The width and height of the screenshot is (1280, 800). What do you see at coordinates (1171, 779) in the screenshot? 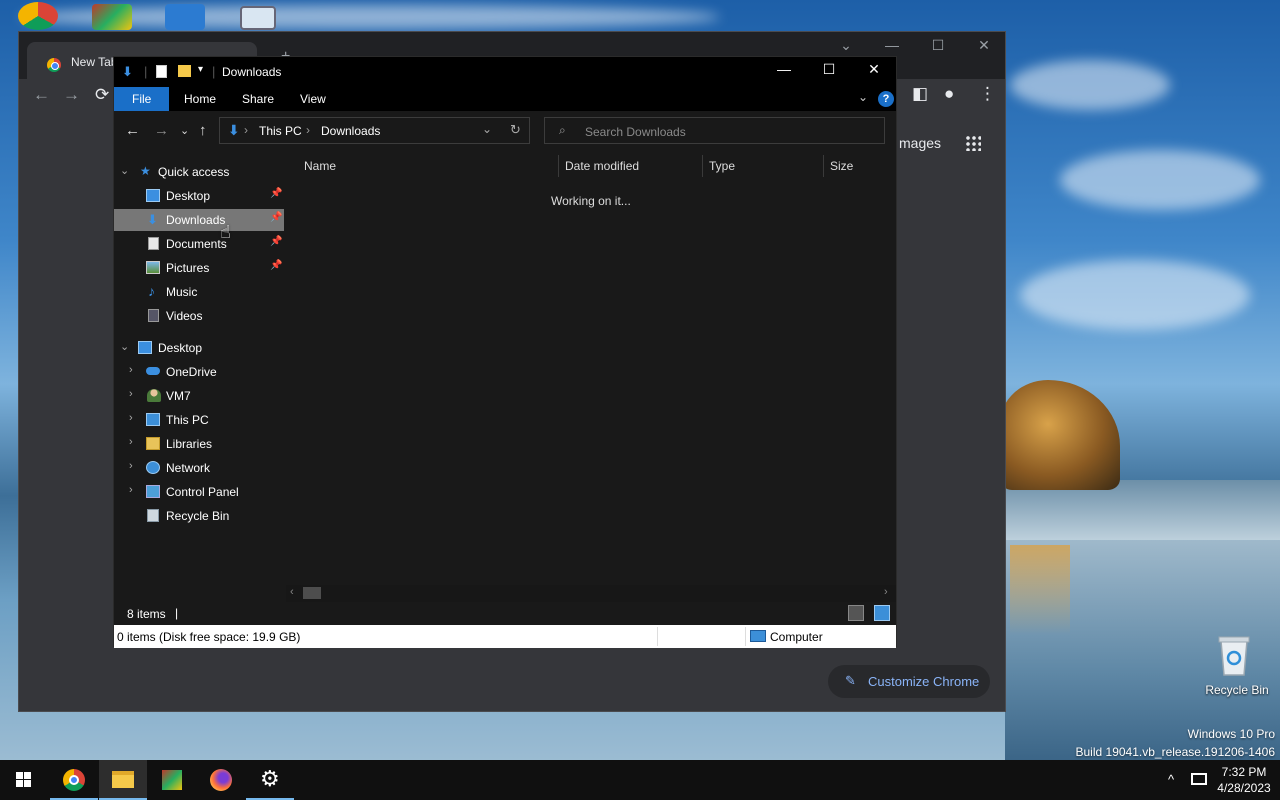
I see `show-hidden-icons-button: ^` at bounding box center [1171, 779].